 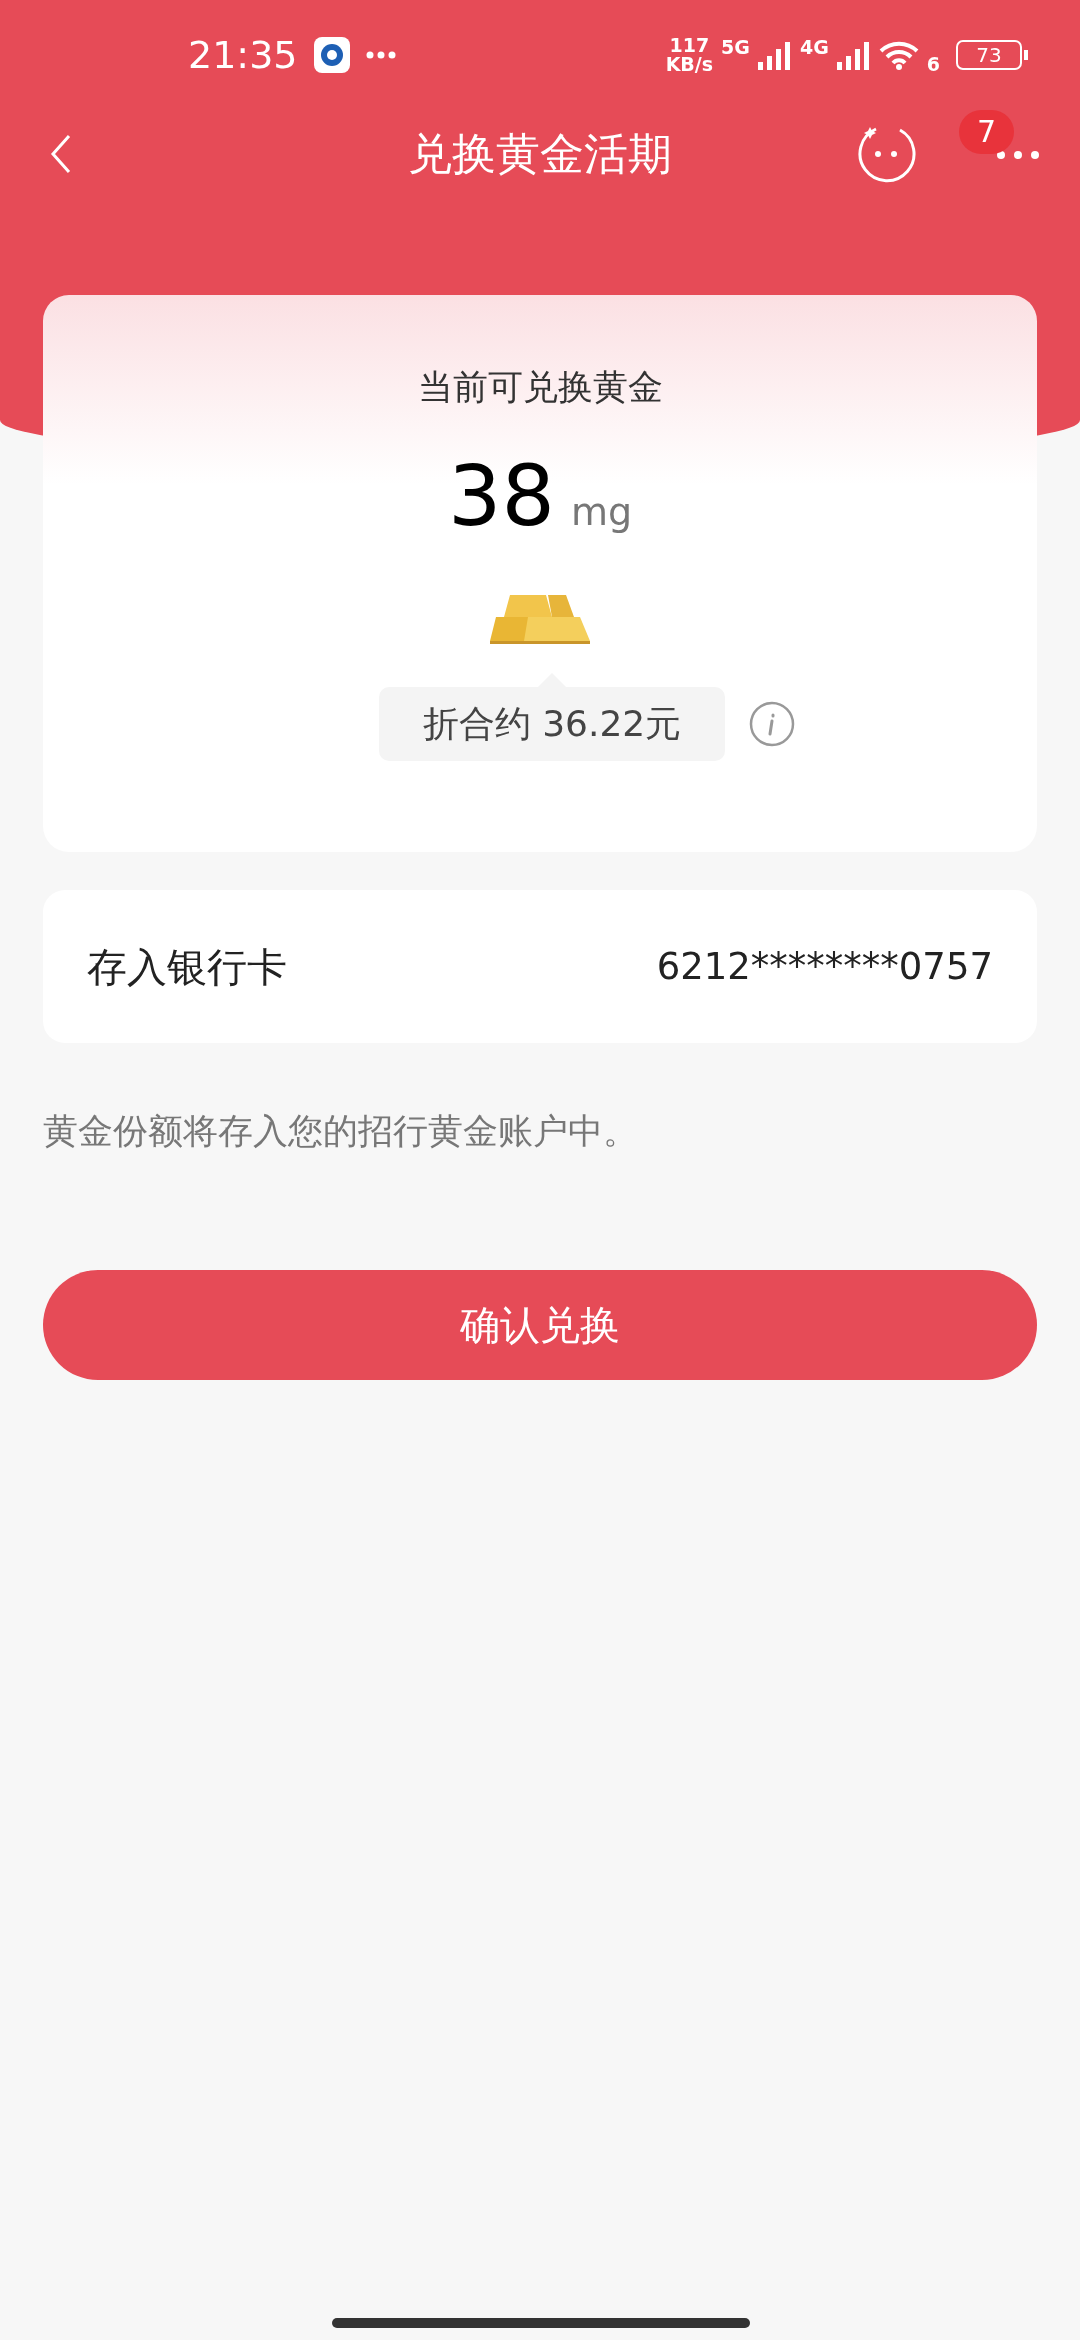 I want to click on network-type: 5G, so click(x=735, y=47).